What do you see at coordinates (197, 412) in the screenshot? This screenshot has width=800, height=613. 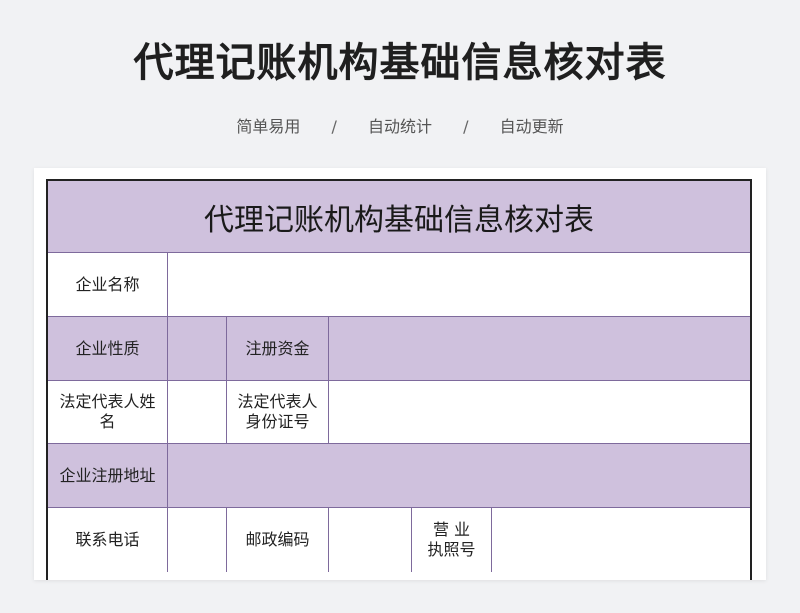 I see `legal-rep-name-input` at bounding box center [197, 412].